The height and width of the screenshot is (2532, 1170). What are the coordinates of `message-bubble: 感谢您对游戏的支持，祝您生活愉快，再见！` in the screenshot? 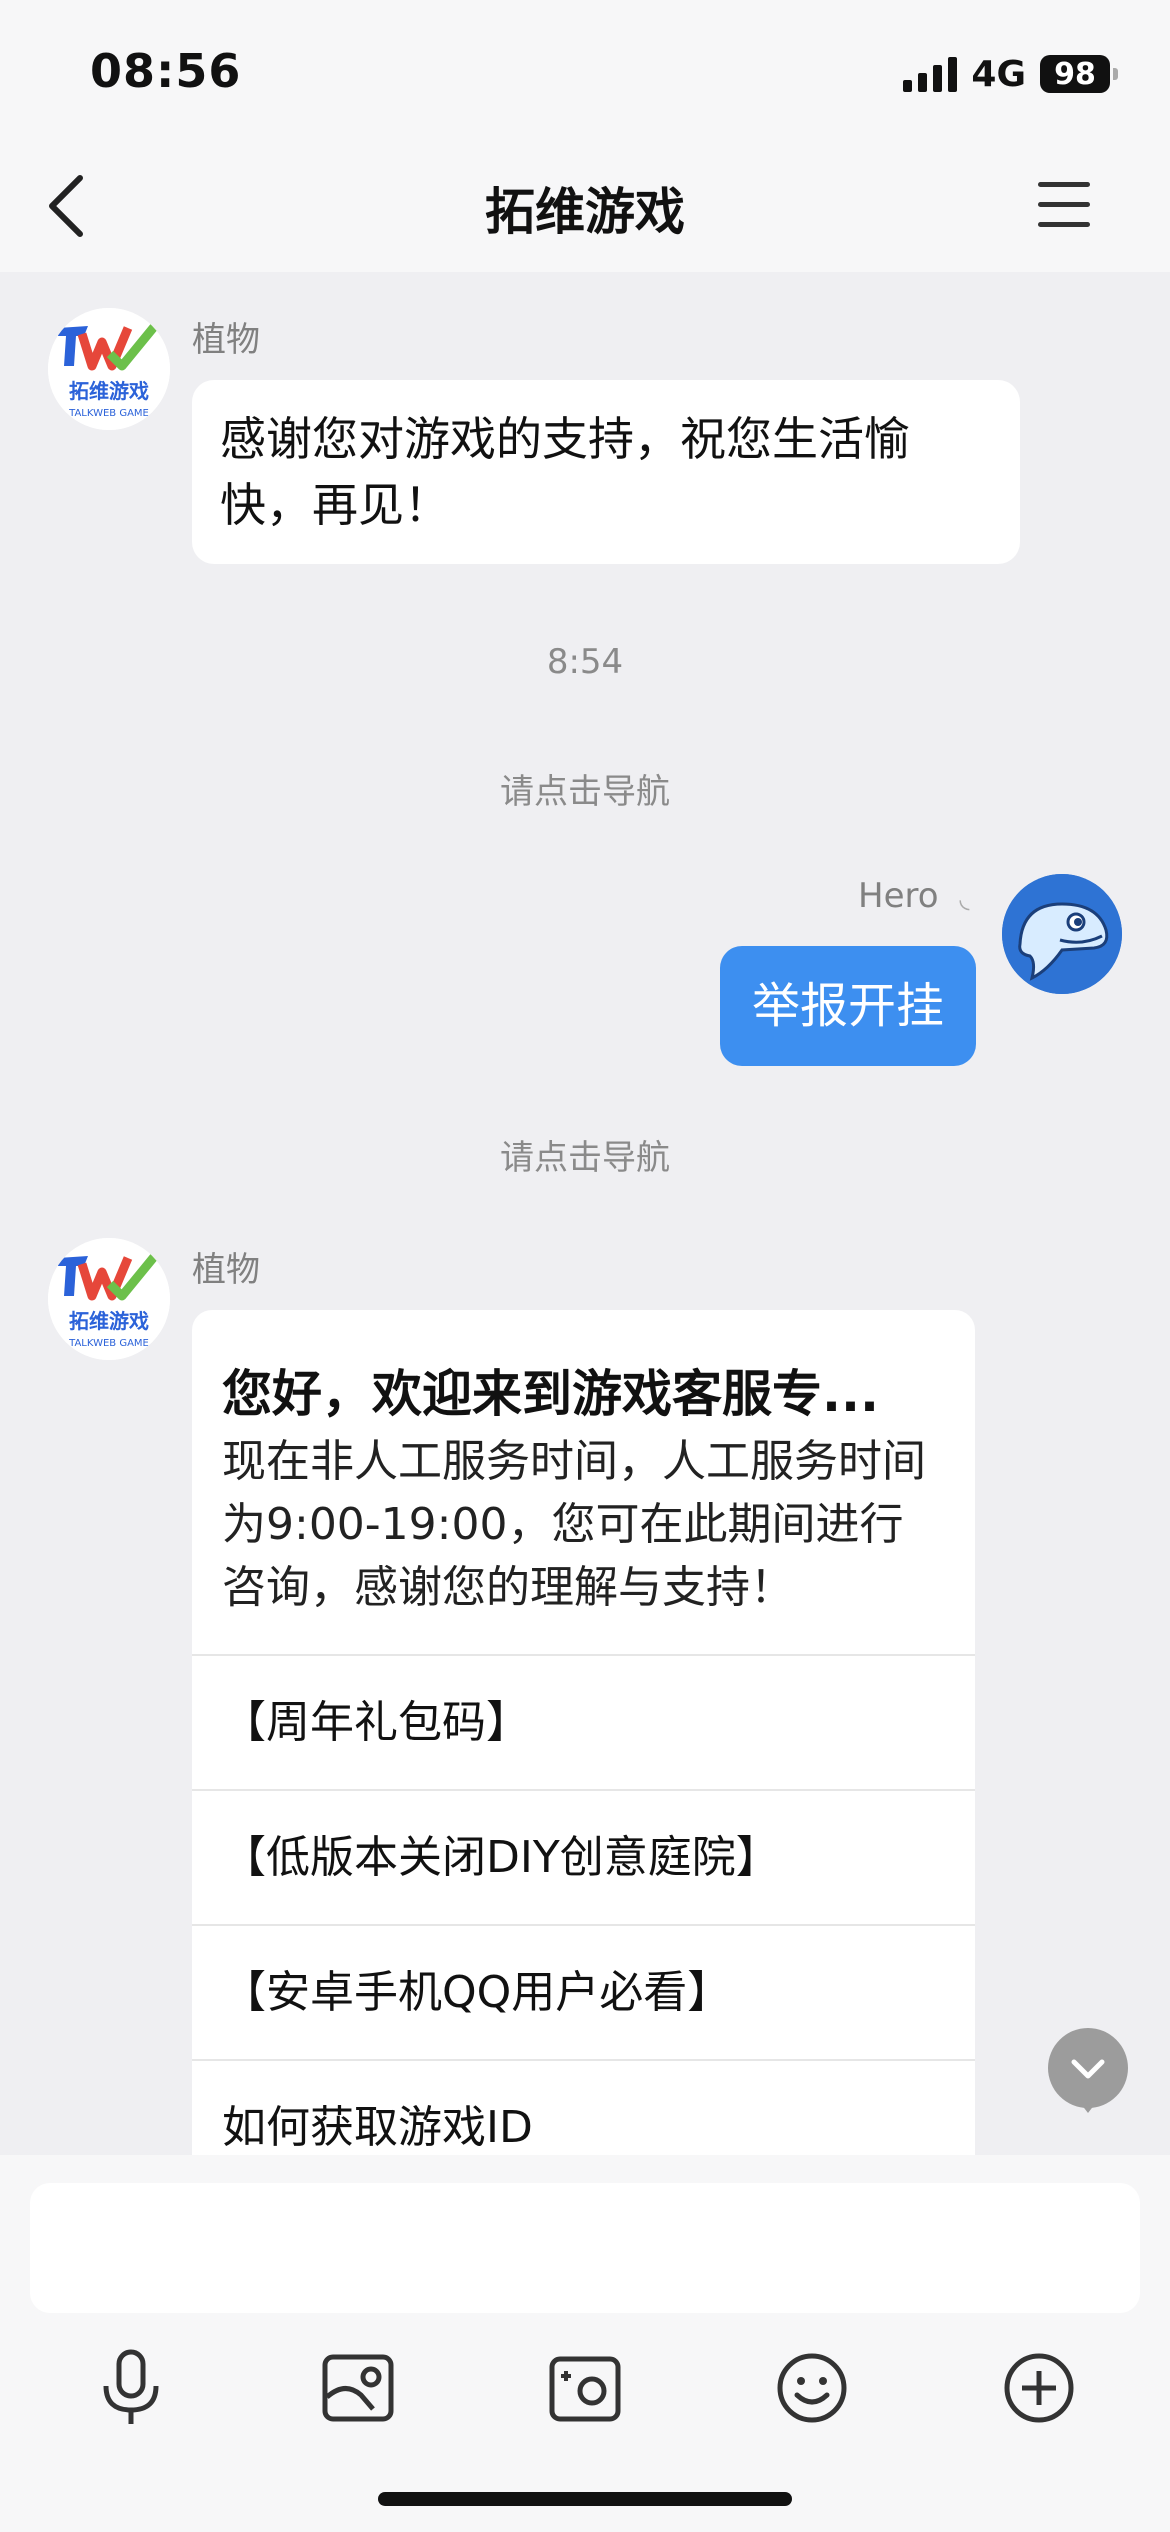 It's located at (606, 472).